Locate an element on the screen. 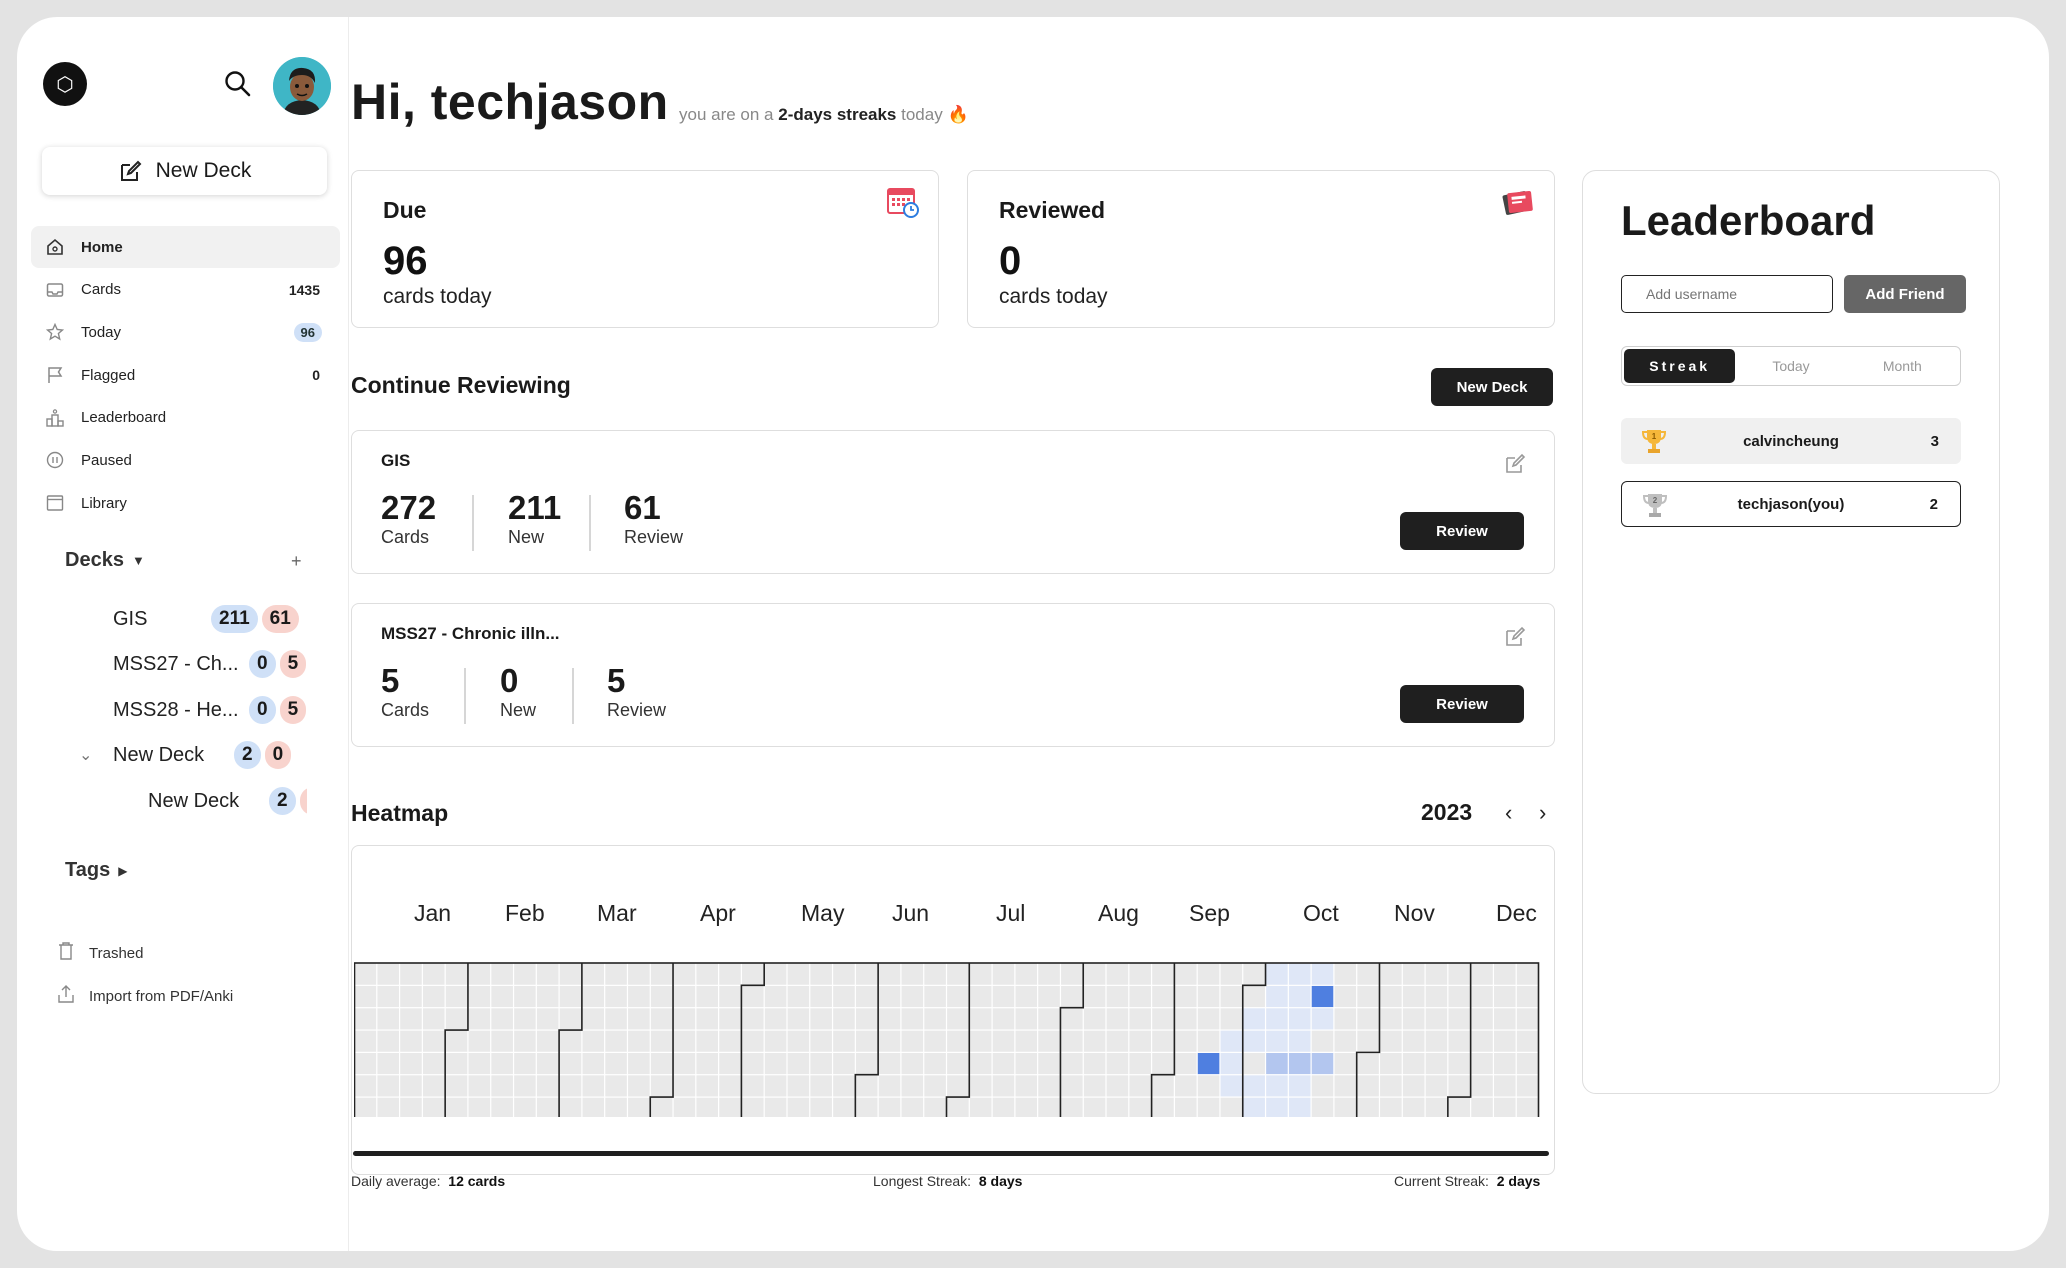 The width and height of the screenshot is (2066, 1268). deck-item-new-deck-child: New Deck 2 0 is located at coordinates (227, 801).